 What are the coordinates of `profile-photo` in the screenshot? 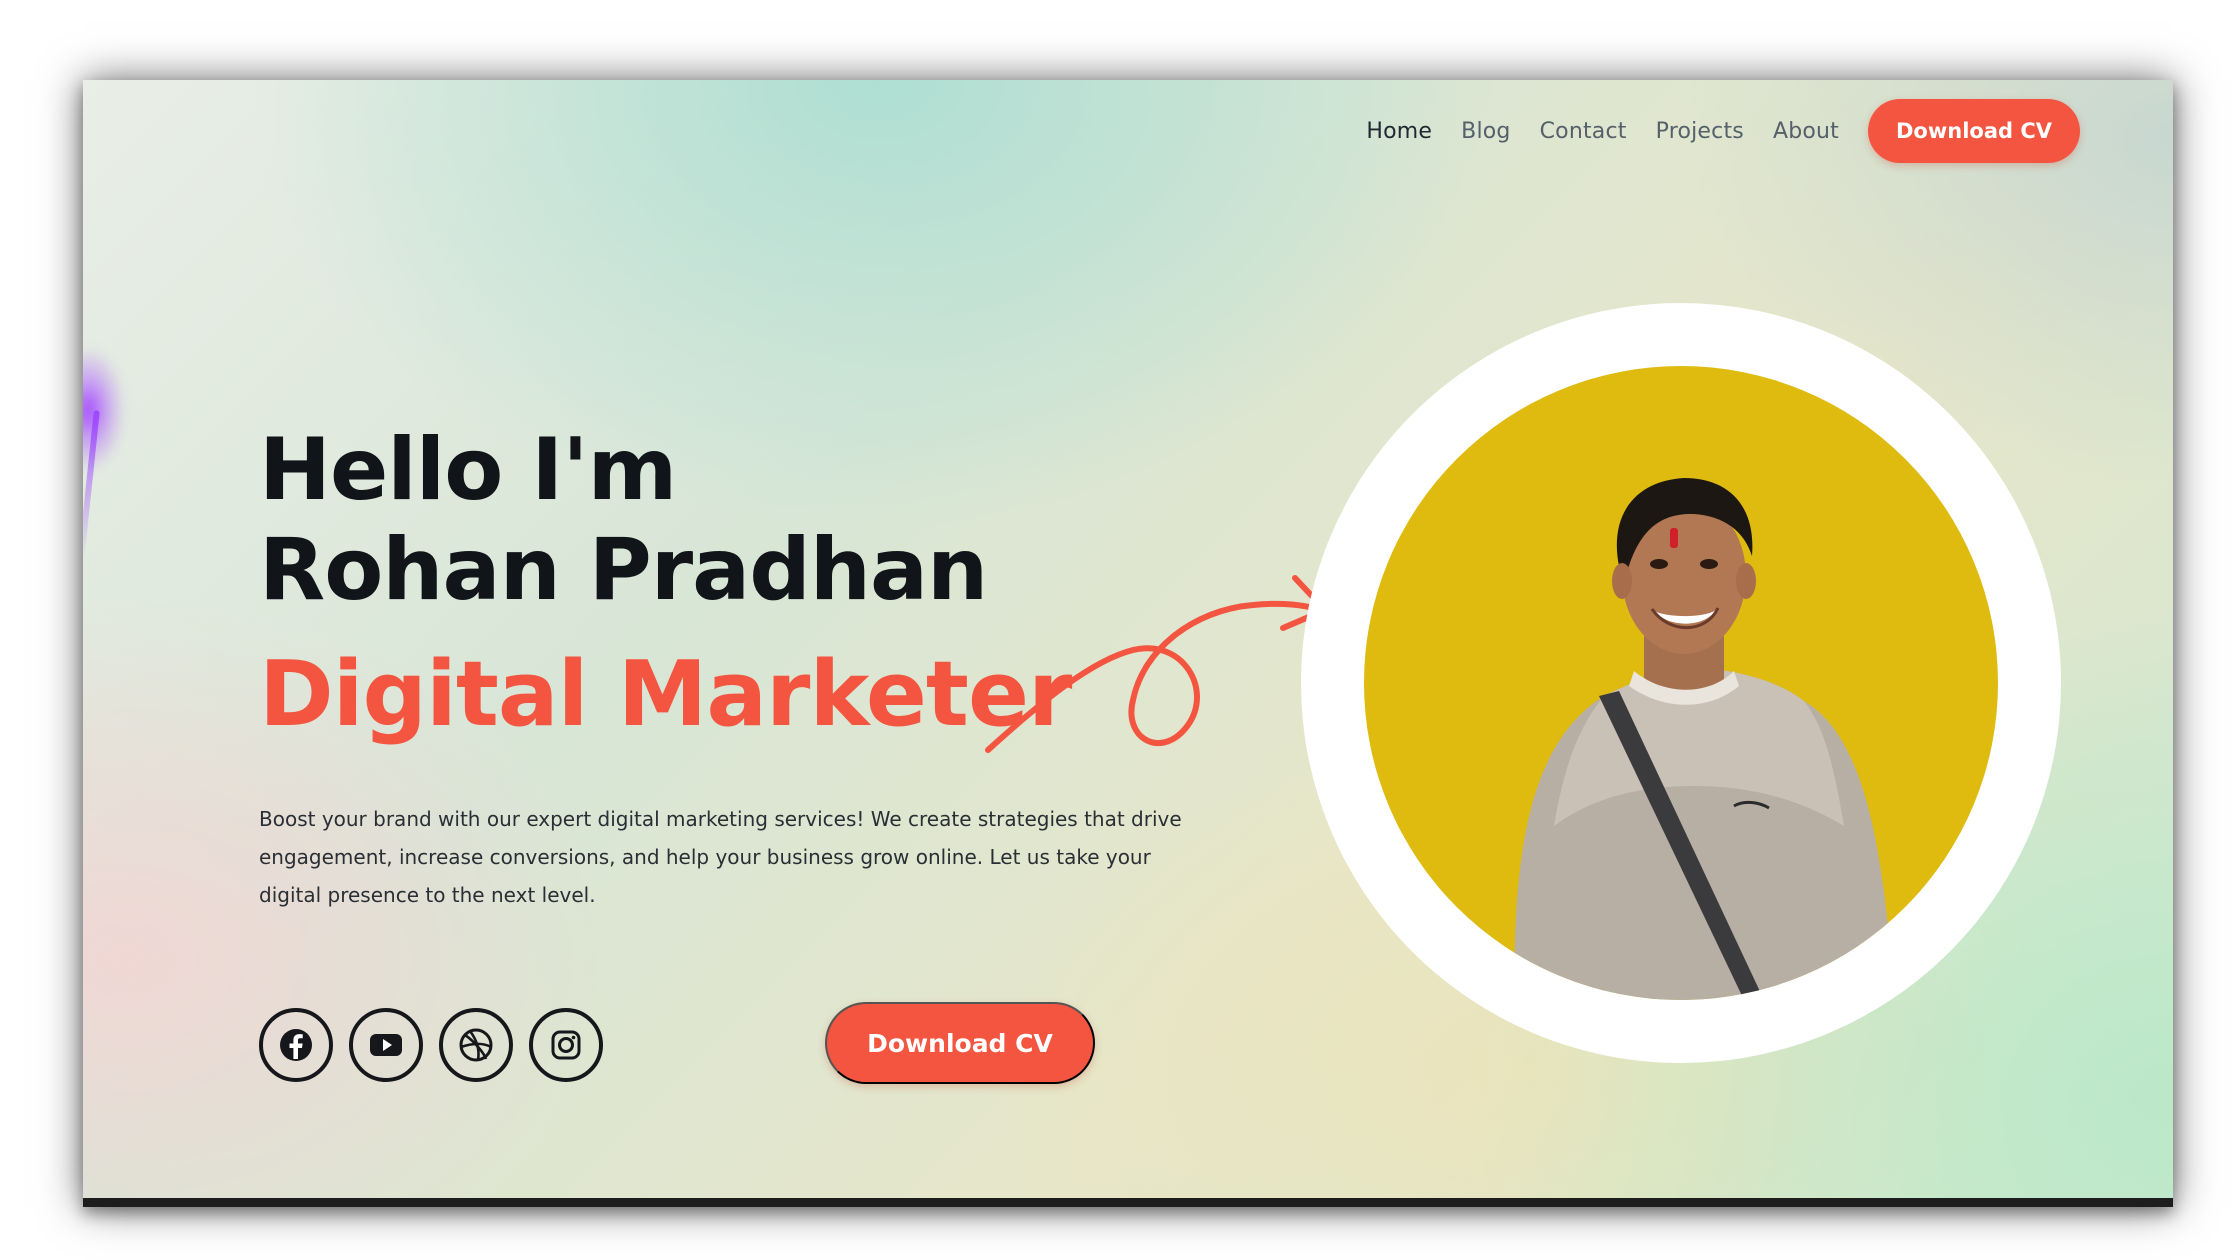 It's located at (1681, 683).